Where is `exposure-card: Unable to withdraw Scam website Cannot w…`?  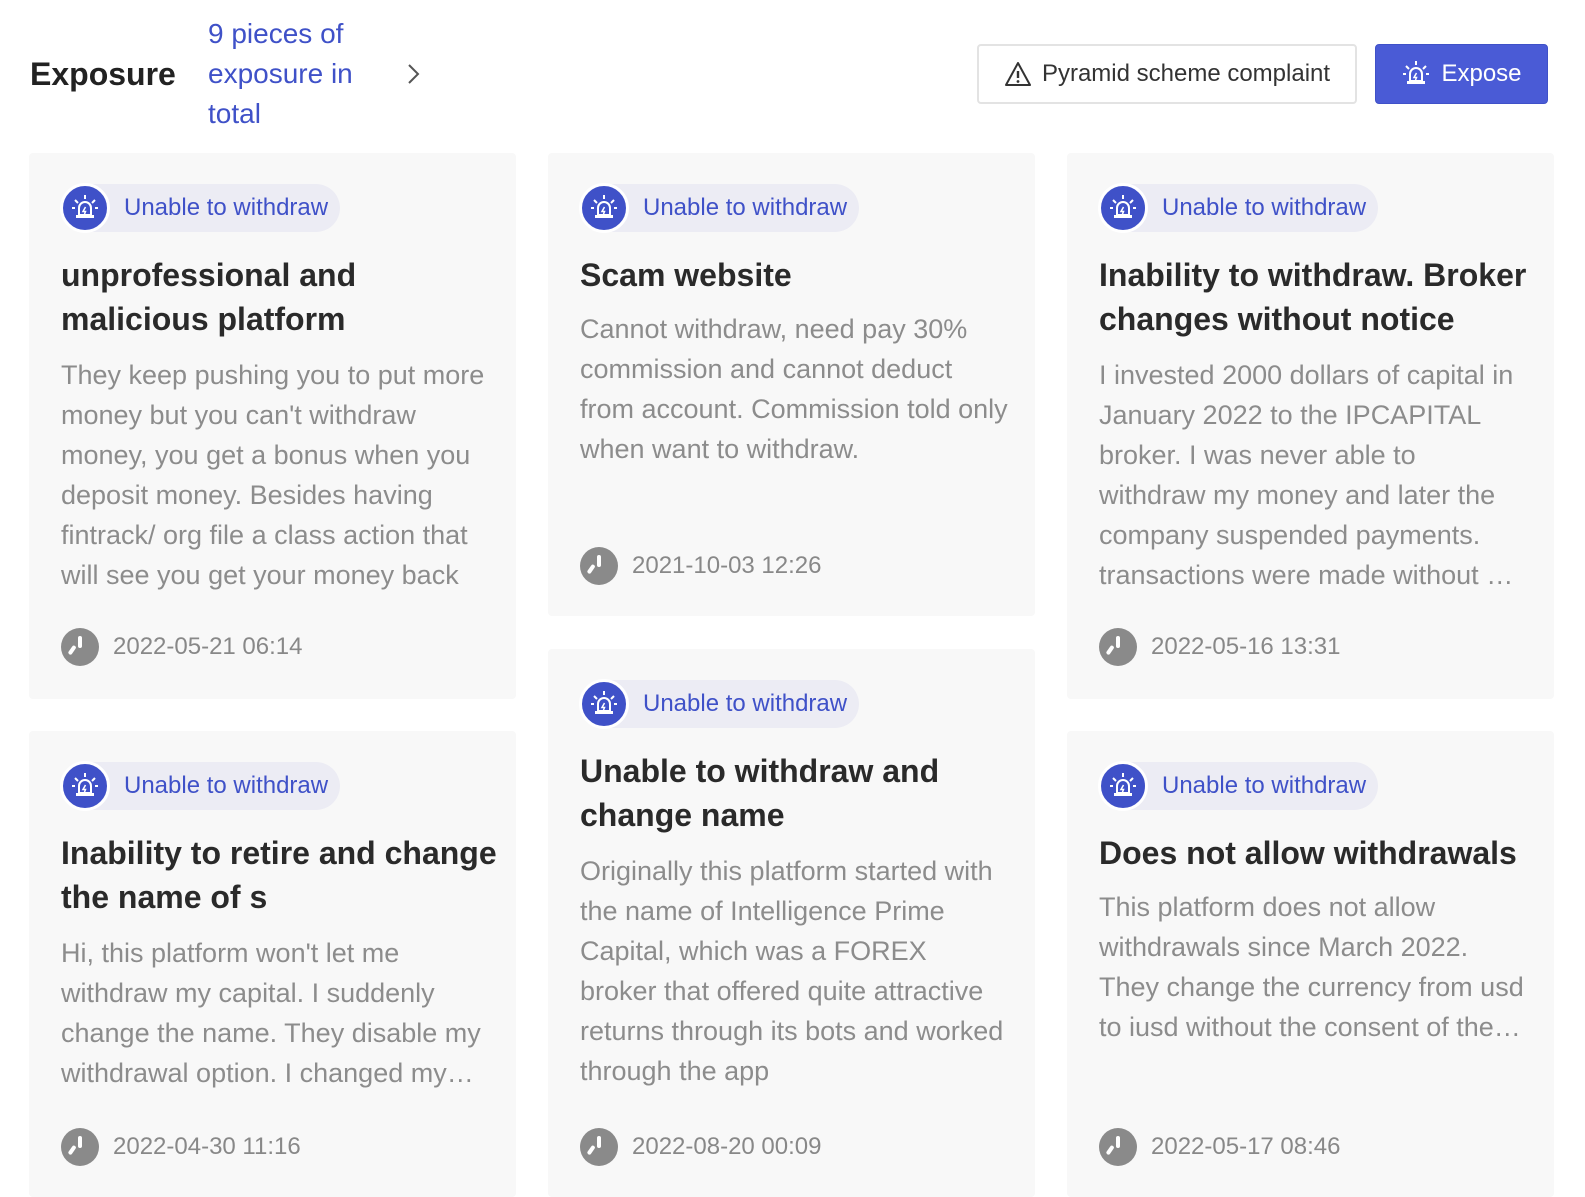 exposure-card: Unable to withdraw Scam website Cannot w… is located at coordinates (791, 384).